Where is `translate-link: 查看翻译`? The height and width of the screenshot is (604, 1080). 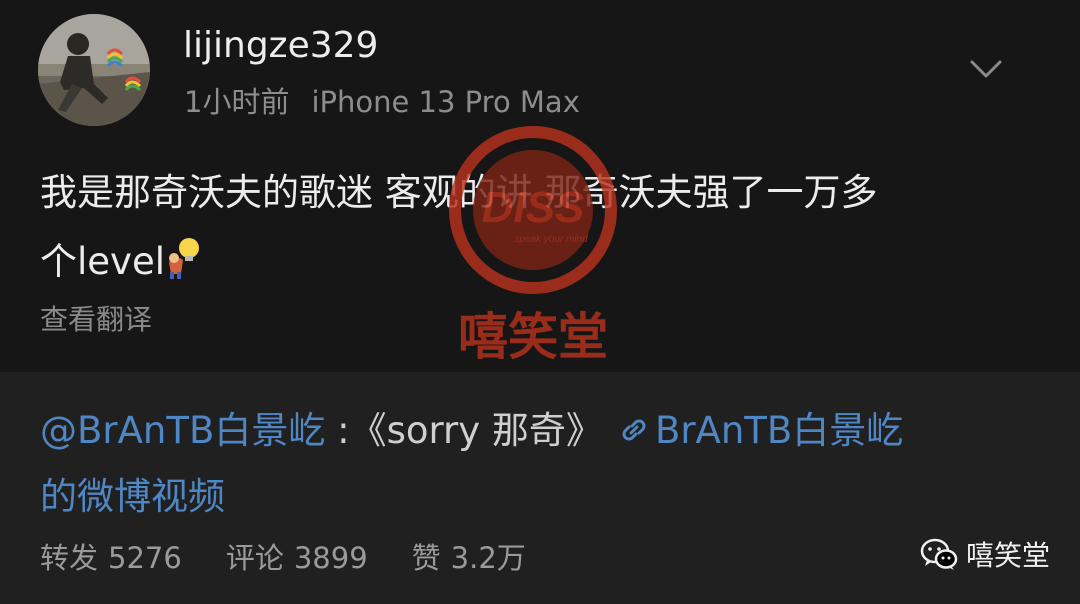
translate-link: 查看翻译 is located at coordinates (96, 320).